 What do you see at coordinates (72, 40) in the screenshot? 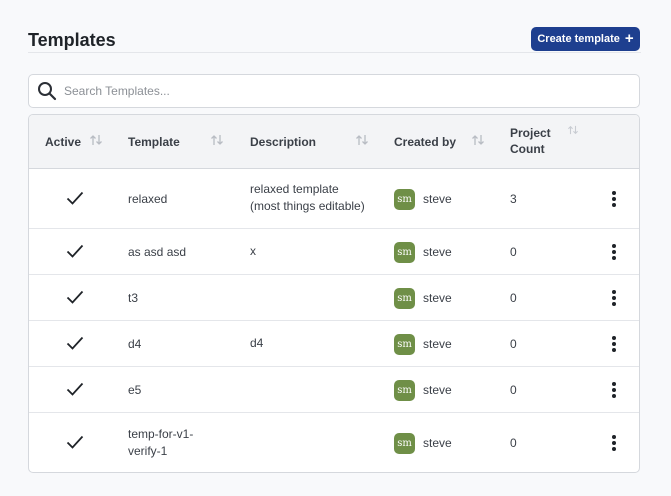
I see `page-title: Templates` at bounding box center [72, 40].